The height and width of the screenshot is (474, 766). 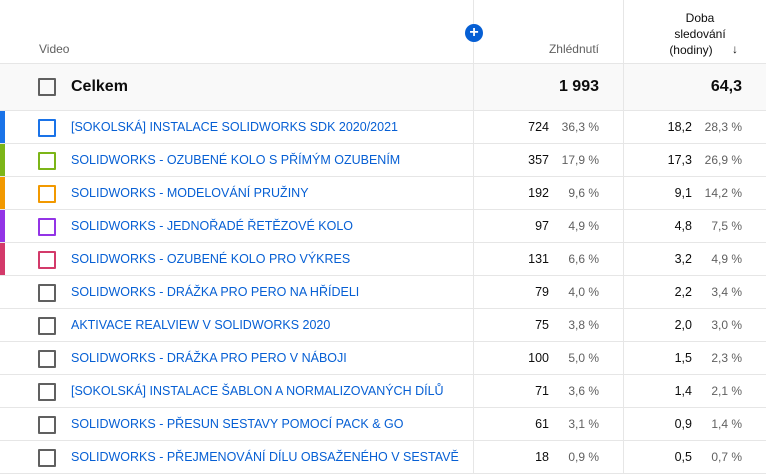 I want to click on watch-cell: 0,9 1,4 %, so click(x=695, y=424).